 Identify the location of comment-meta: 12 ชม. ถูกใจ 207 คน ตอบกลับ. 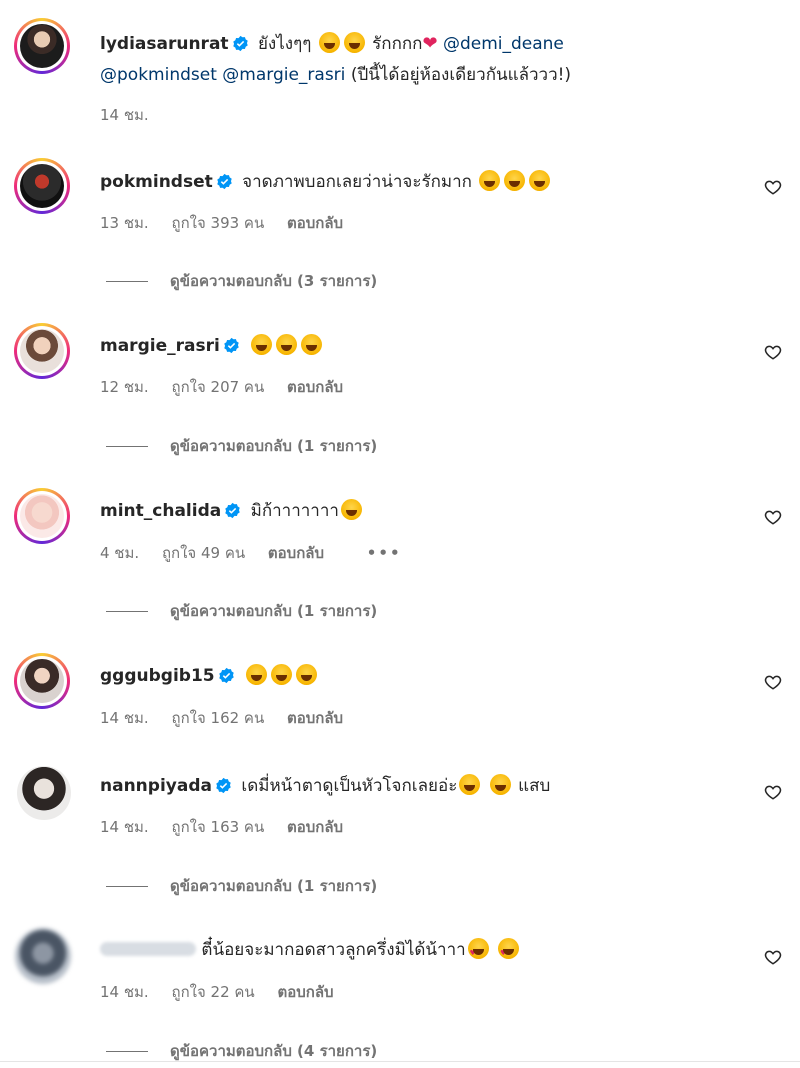
(230, 387).